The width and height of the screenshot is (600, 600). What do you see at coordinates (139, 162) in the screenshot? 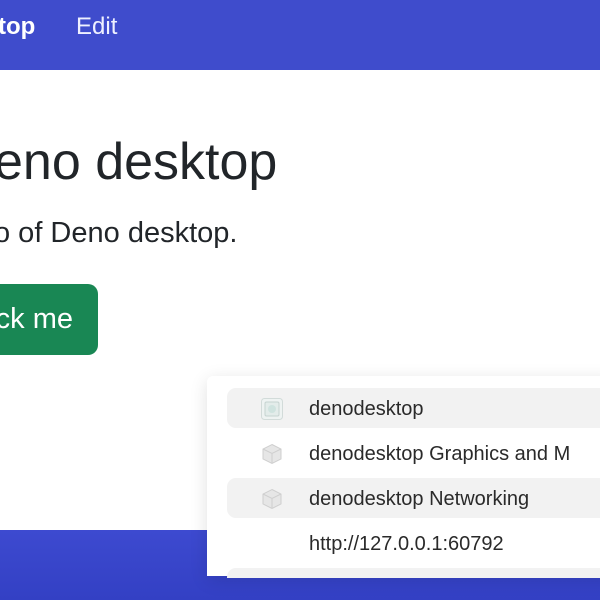
I see `page-title: eno desktop` at bounding box center [139, 162].